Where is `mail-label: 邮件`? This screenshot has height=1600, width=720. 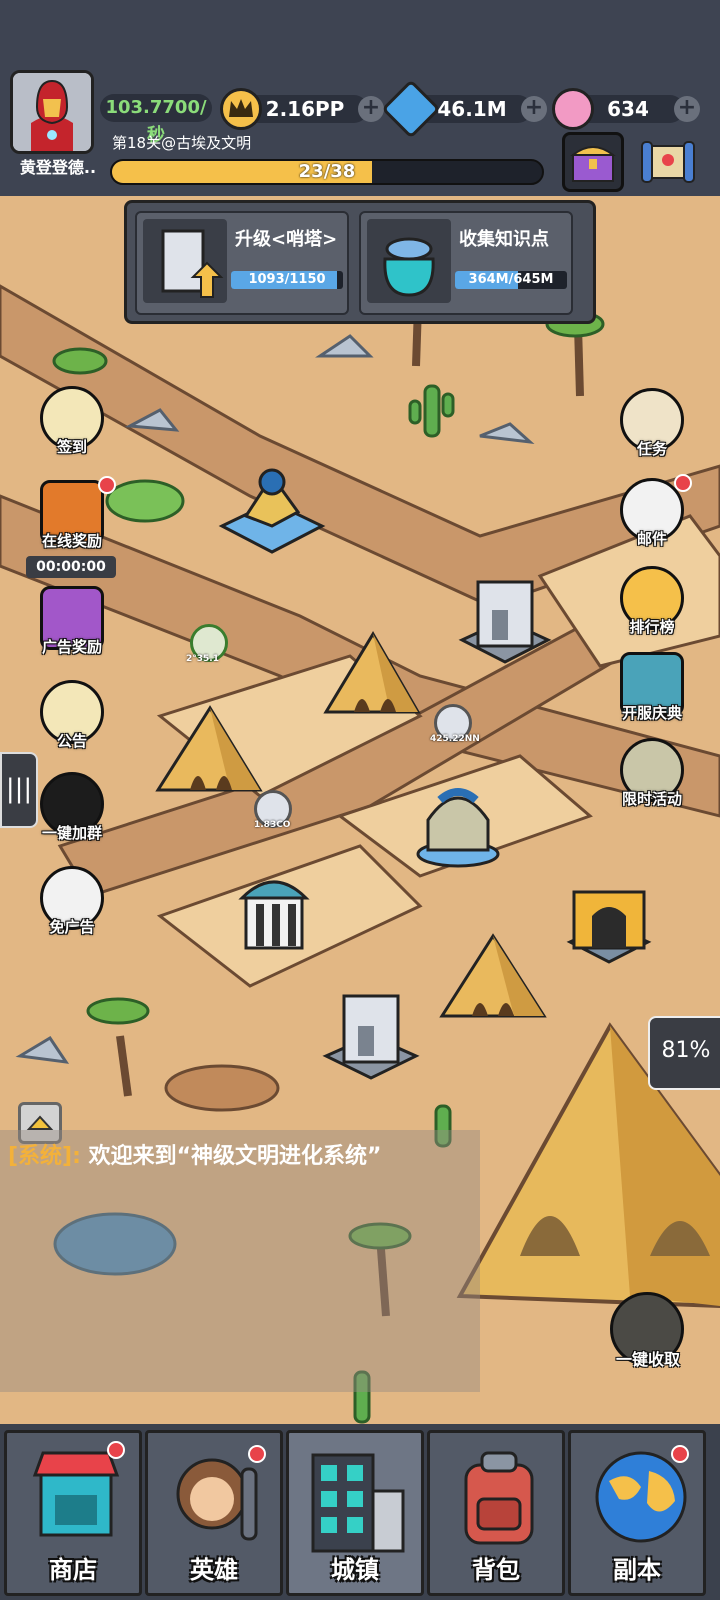 mail-label: 邮件 is located at coordinates (651, 539).